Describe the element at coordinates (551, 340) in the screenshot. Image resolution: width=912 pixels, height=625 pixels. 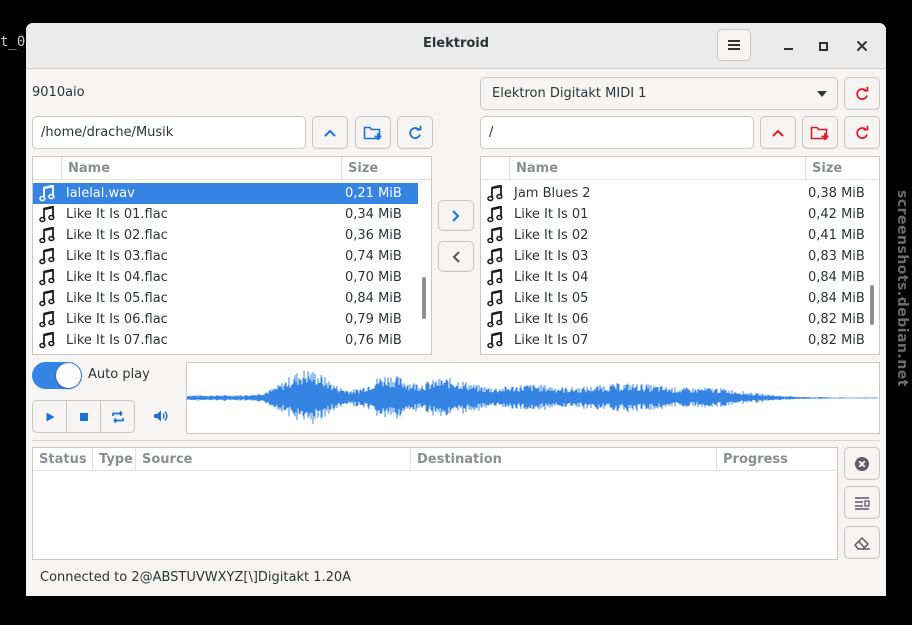
I see `file-name: Like It Is 07` at that location.